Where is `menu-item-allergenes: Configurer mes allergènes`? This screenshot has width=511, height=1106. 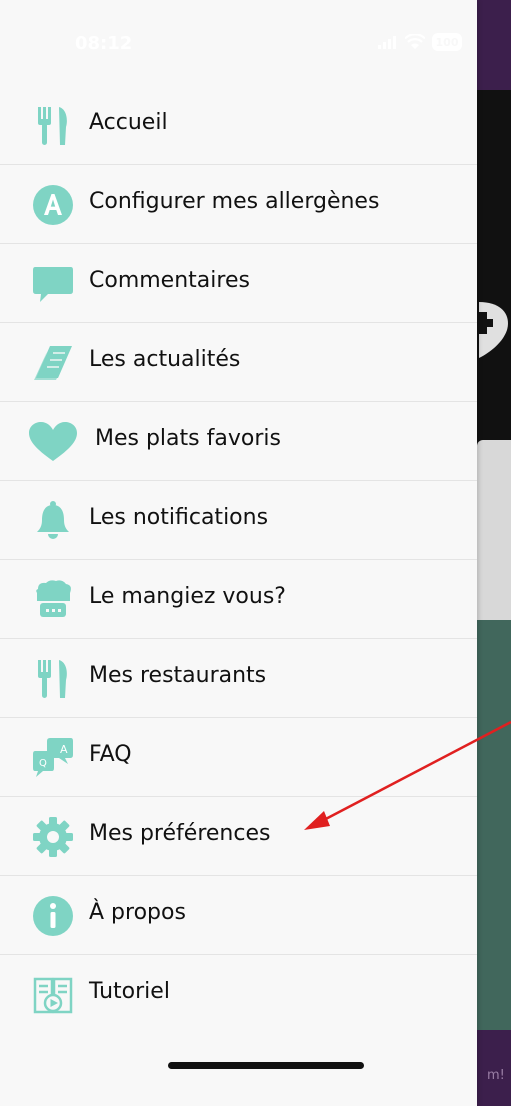
menu-item-allergenes: Configurer mes allergènes is located at coordinates (238, 204).